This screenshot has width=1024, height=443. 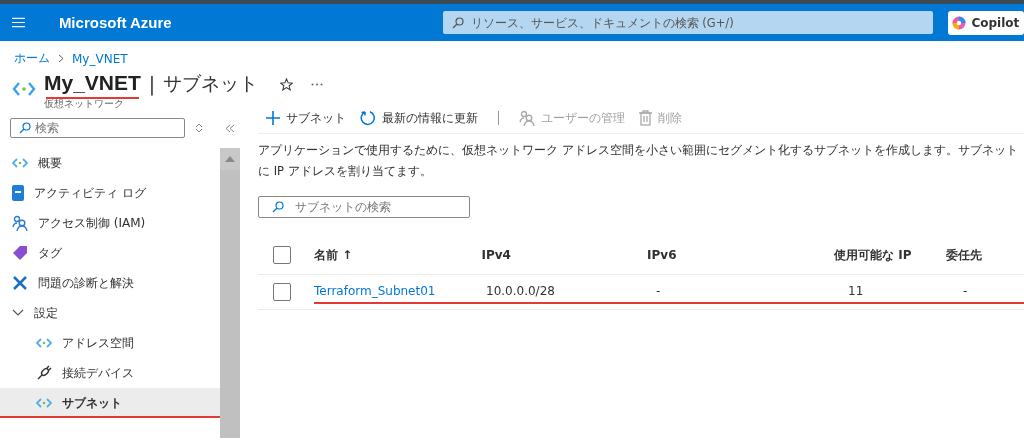 What do you see at coordinates (110, 283) in the screenshot?
I see `sidebar-item: 問題の診断と解決` at bounding box center [110, 283].